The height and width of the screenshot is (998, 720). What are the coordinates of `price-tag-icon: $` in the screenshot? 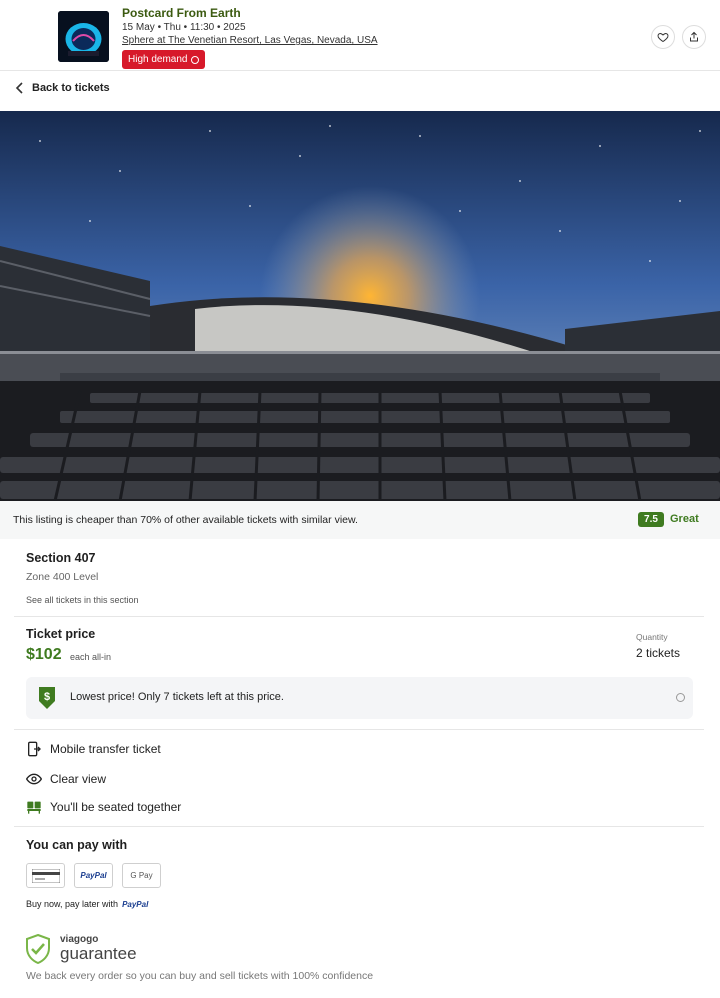 It's located at (47, 698).